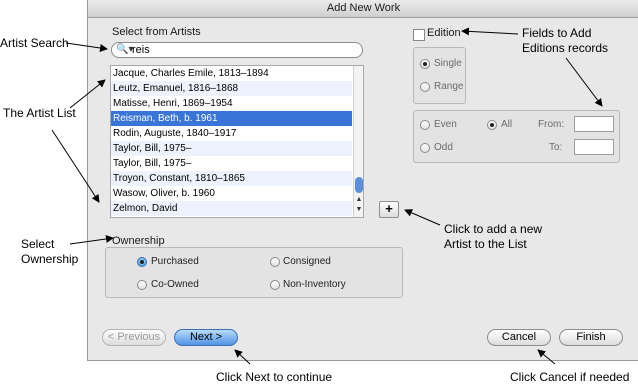 Image resolution: width=638 pixels, height=385 pixels. I want to click on arrow-artist-list-up, so click(87, 94).